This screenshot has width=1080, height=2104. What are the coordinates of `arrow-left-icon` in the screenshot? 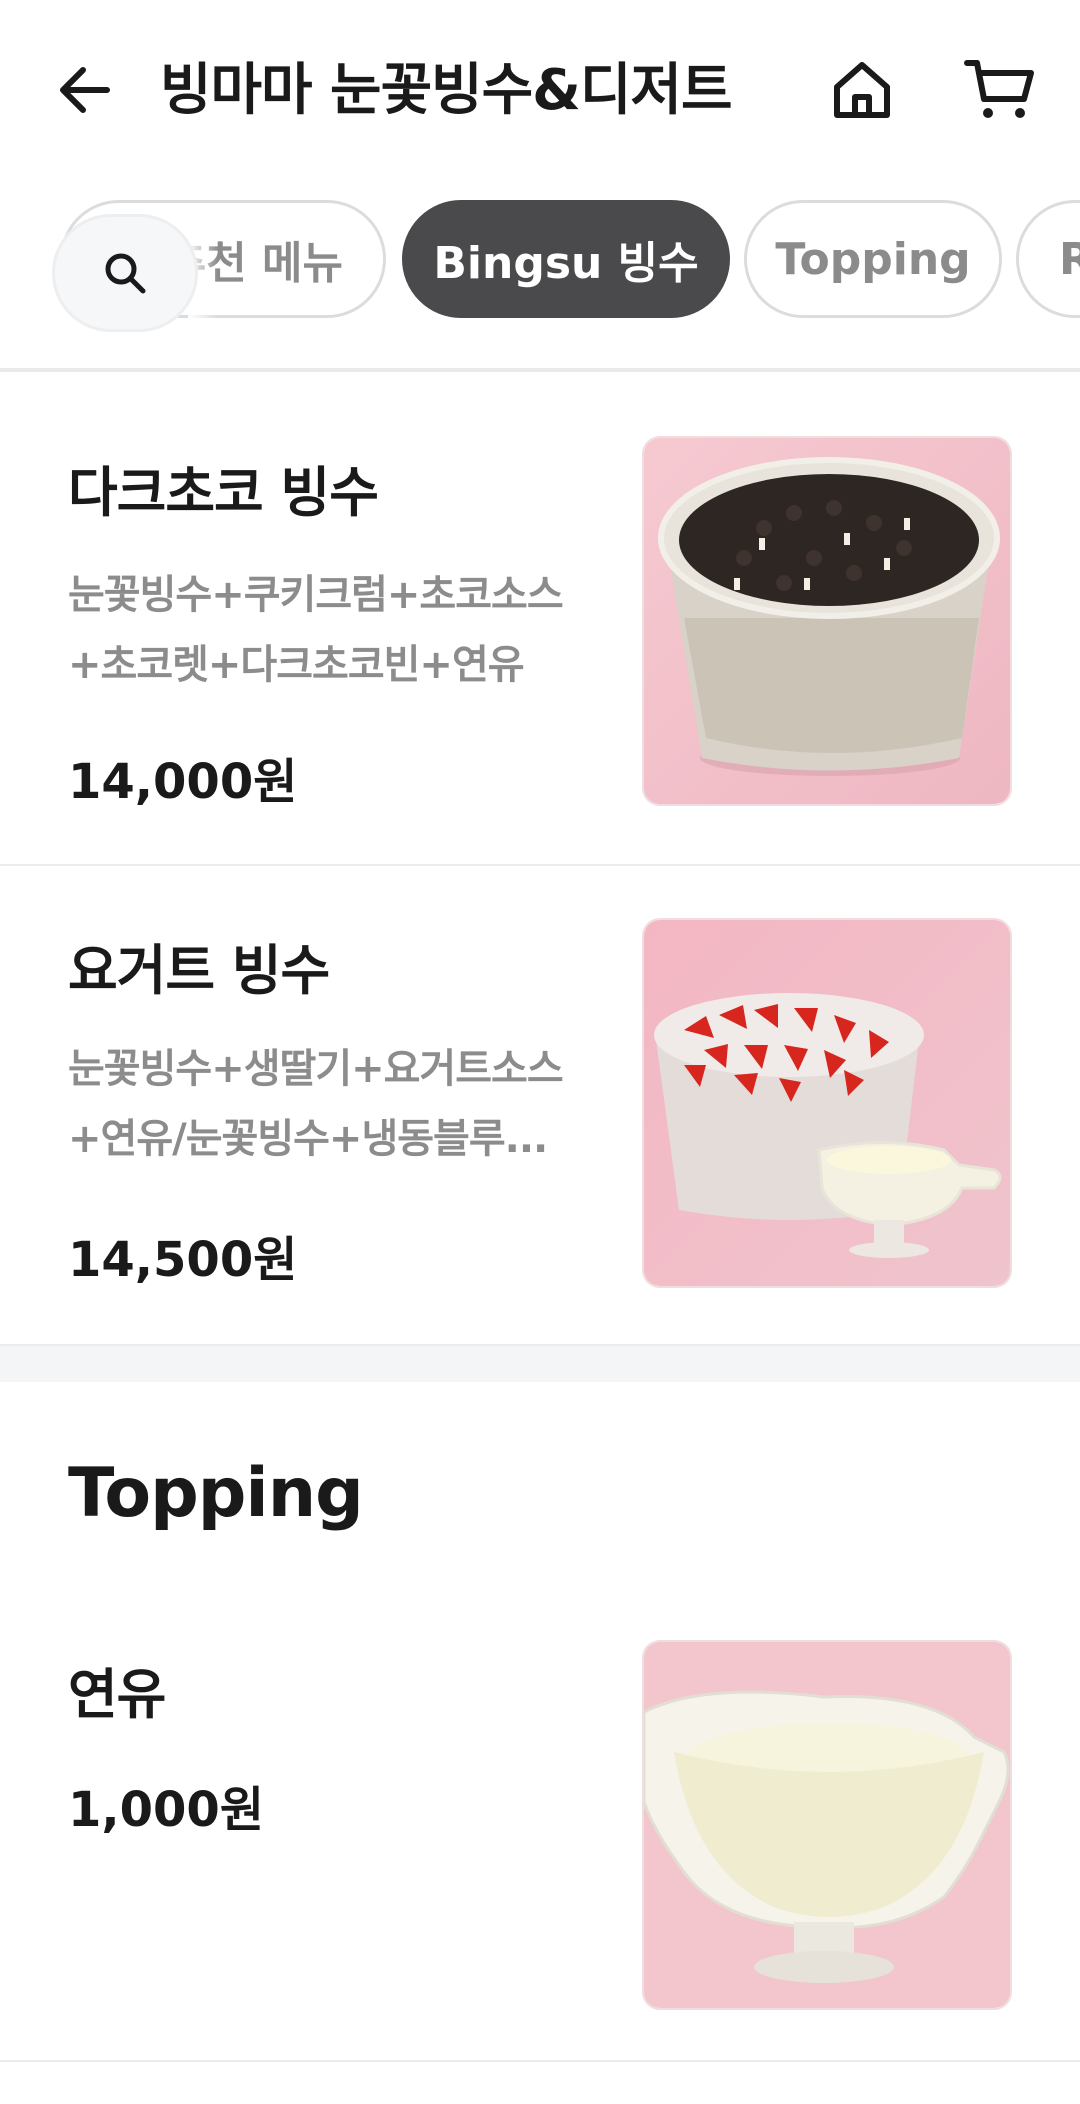 It's located at (85, 90).